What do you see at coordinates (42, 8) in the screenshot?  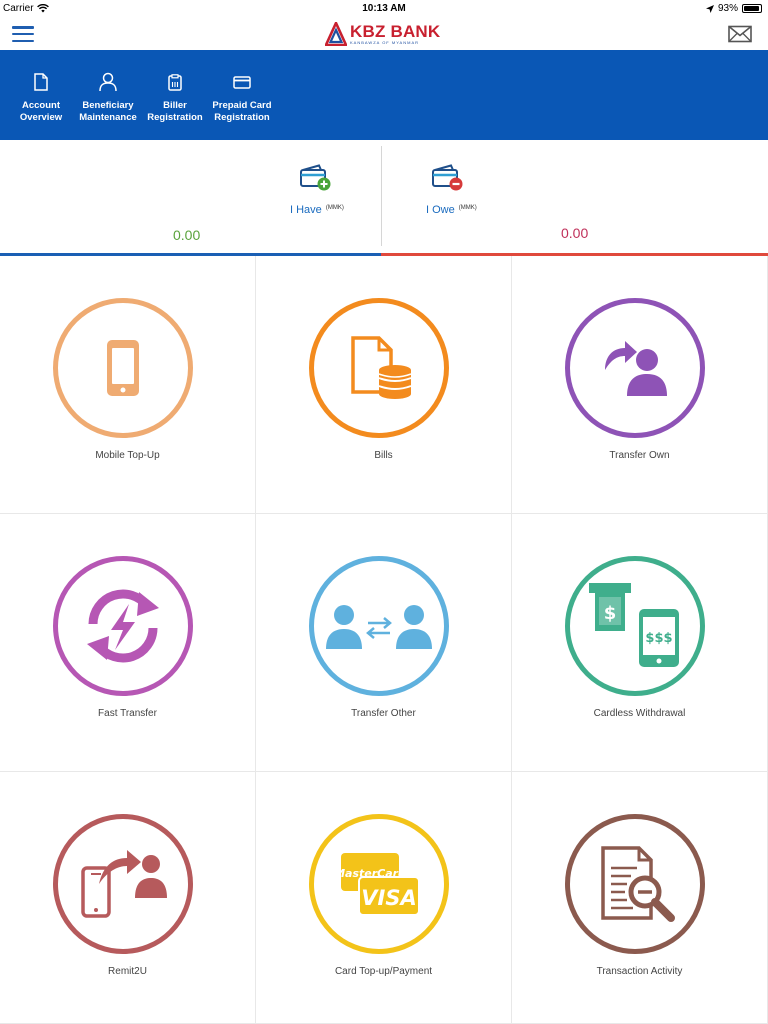 I see `wifi-icon` at bounding box center [42, 8].